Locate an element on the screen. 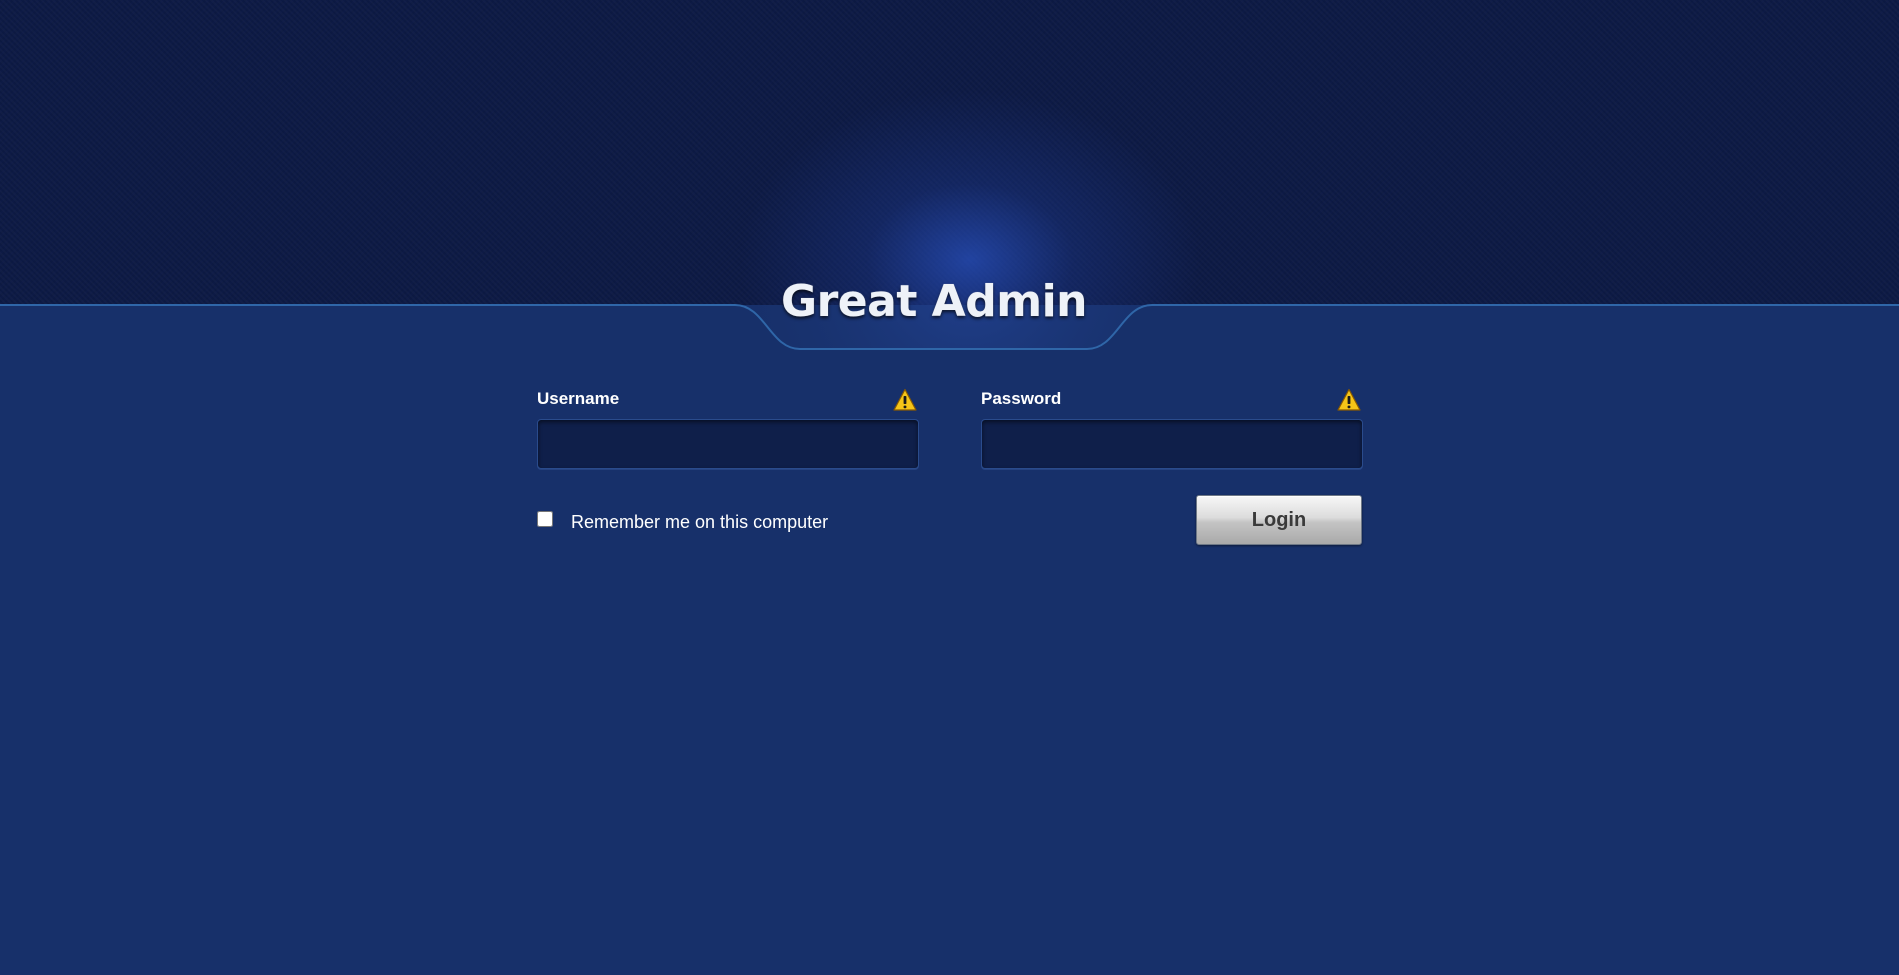 Image resolution: width=1899 pixels, height=975 pixels. password-field-group: Password is located at coordinates (1172, 428).